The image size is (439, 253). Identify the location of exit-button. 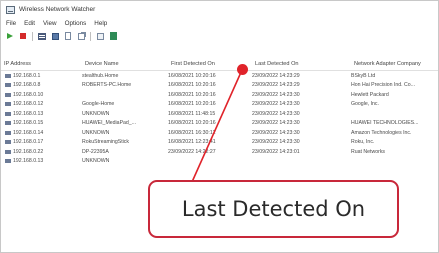
(113, 36).